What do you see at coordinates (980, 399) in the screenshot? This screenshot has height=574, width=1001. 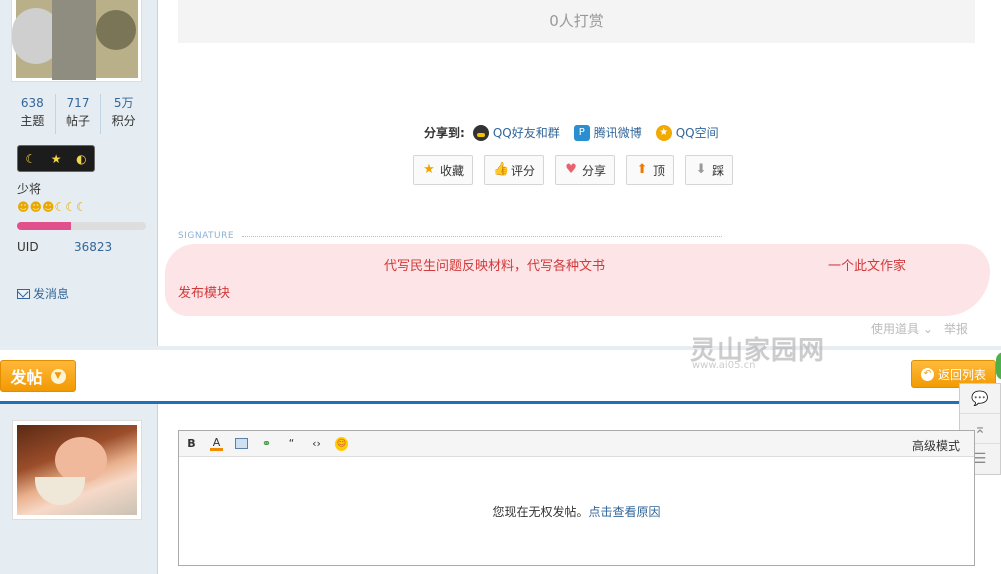 I see `comment-icon: 💬` at bounding box center [980, 399].